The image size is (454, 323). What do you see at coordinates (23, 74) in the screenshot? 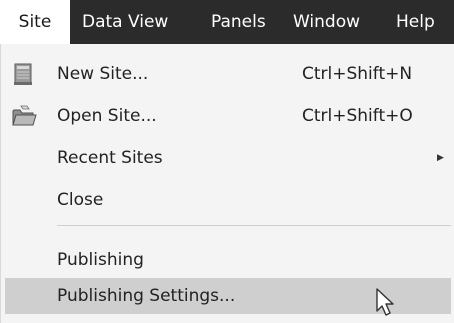
I see `new-site-icon` at bounding box center [23, 74].